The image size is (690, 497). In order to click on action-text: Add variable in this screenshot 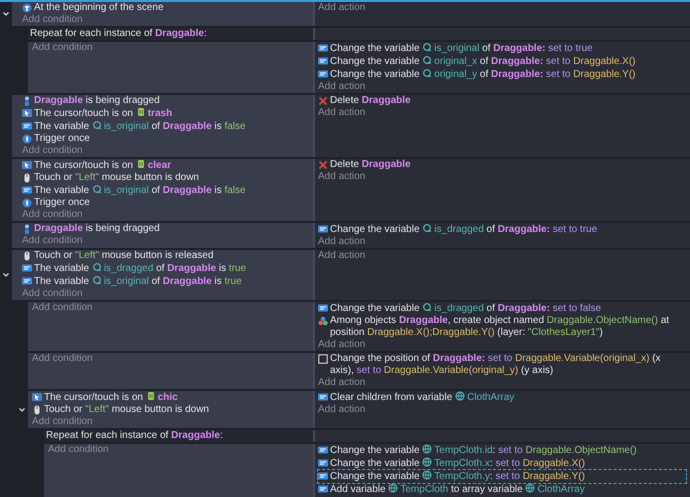, I will do `click(358, 489)`.